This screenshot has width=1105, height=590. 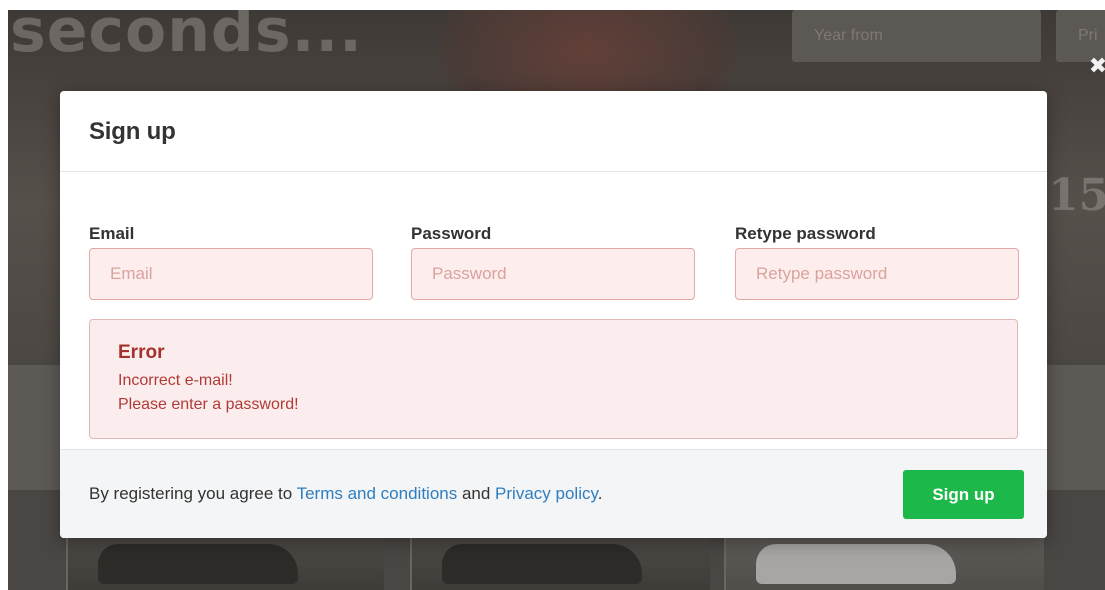 I want to click on password-field-group: Password, so click(x=553, y=262).